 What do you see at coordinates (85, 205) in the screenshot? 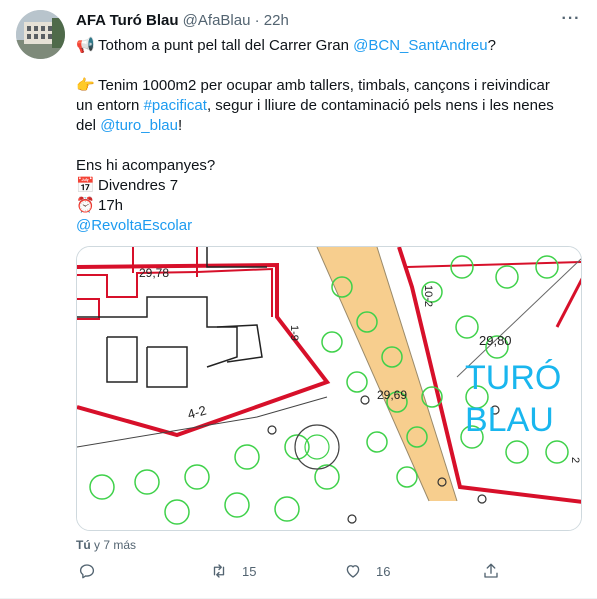
I see `emoji-icon: ⏰` at bounding box center [85, 205].